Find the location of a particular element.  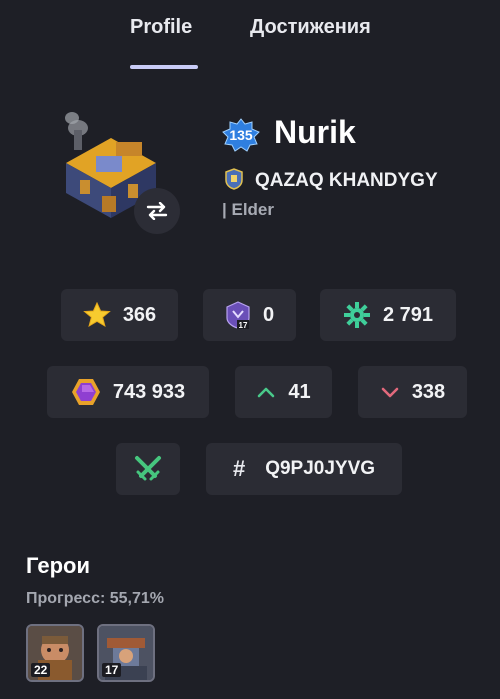

gear-icon is located at coordinates (356, 315).